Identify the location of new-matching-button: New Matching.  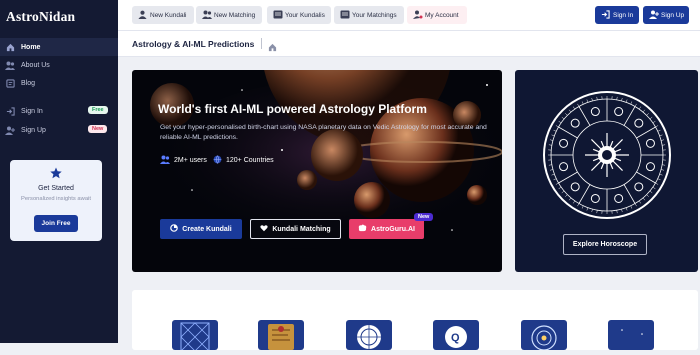
(229, 15).